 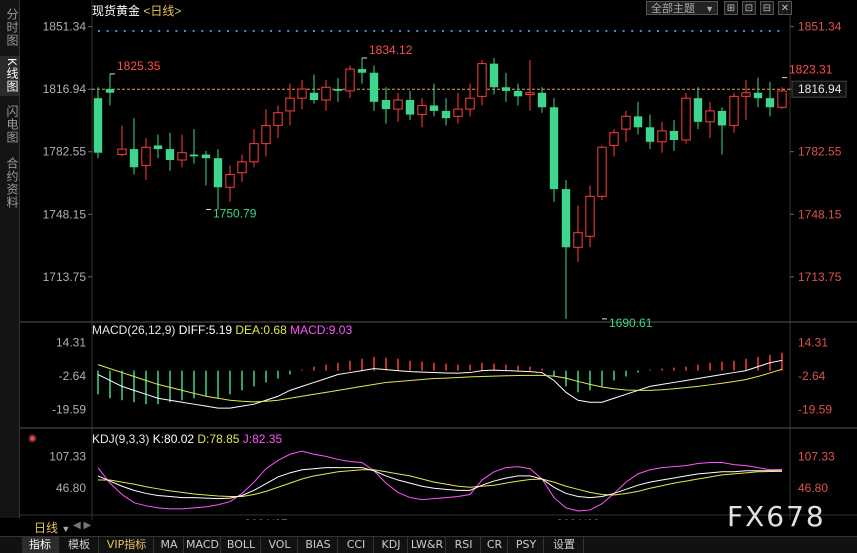 What do you see at coordinates (127, 545) in the screenshot?
I see `indicator-tab-2: VIP指标` at bounding box center [127, 545].